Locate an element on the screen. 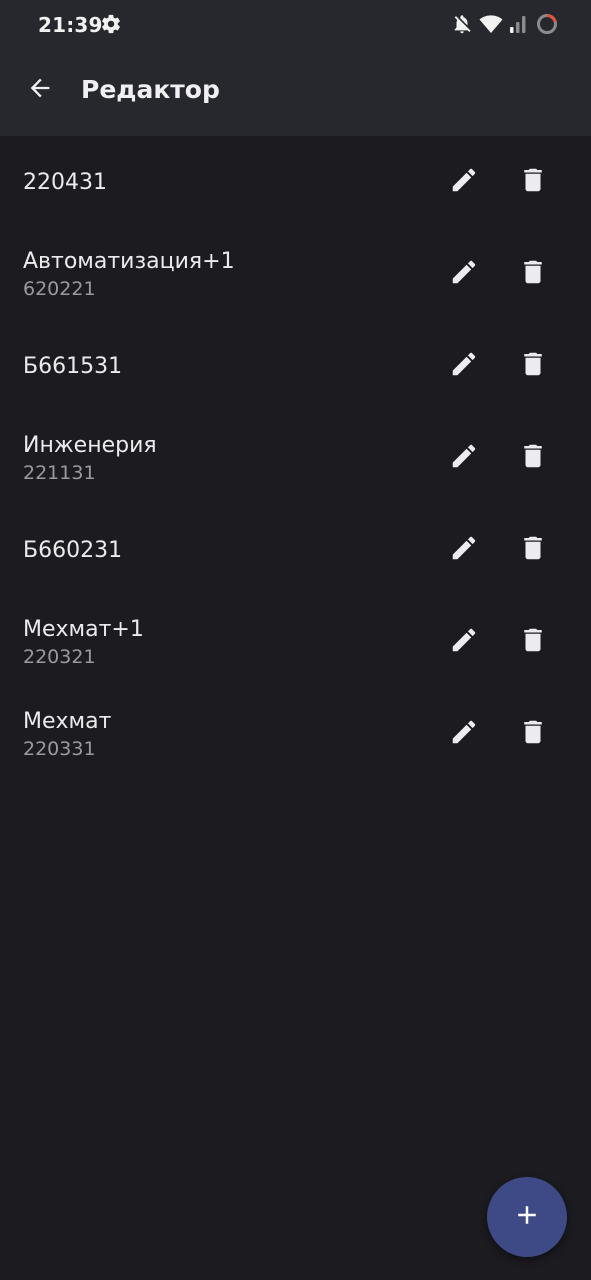 The height and width of the screenshot is (1280, 591). list-item-subtitle: 220331 is located at coordinates (59, 748).